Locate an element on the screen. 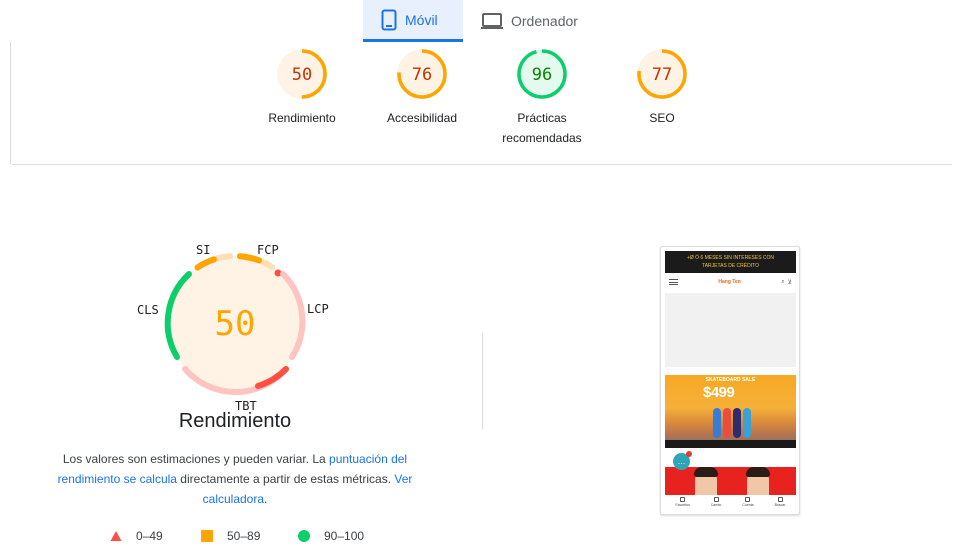 This screenshot has width=960, height=553. tab-desktop: Ordenador is located at coordinates (528, 21).